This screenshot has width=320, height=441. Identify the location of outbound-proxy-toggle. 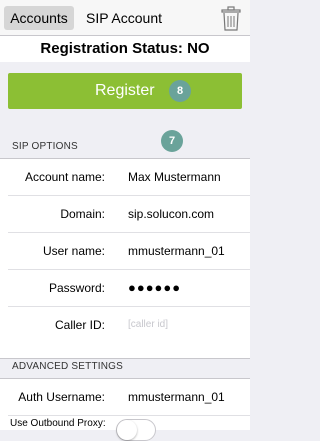
(136, 430).